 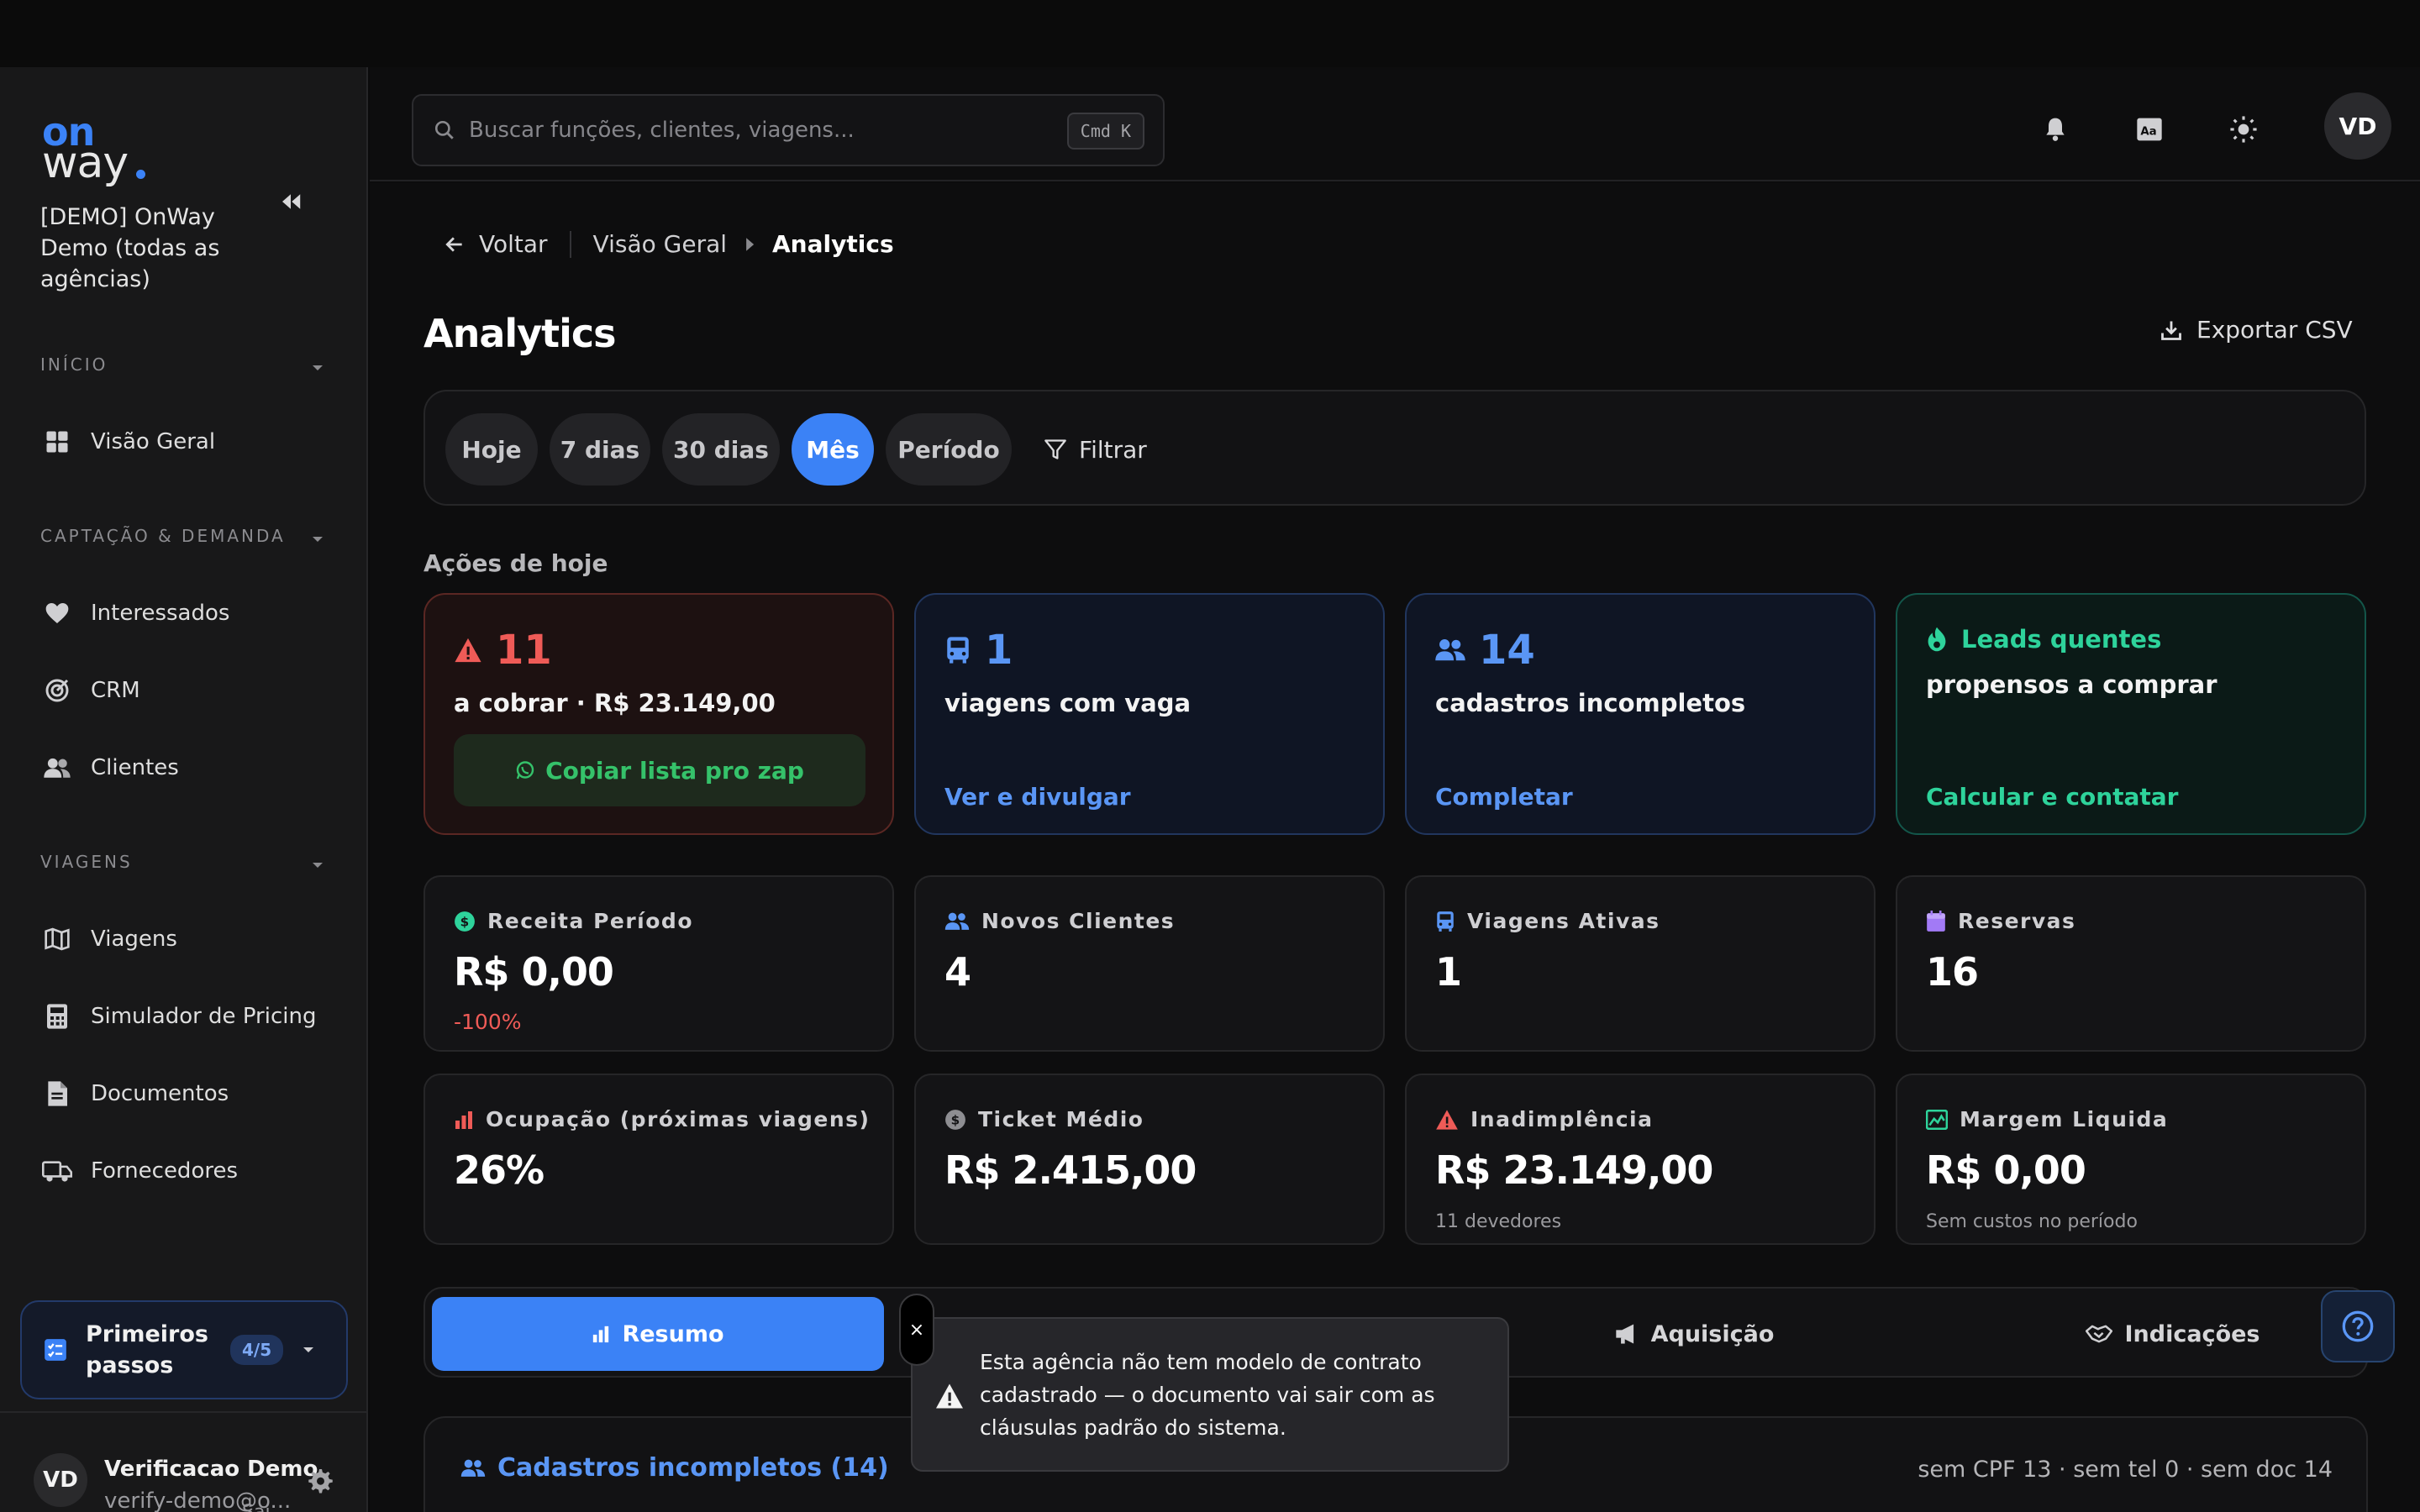 What do you see at coordinates (184, 1094) in the screenshot?
I see `sidebar-item-documentos: Documentos` at bounding box center [184, 1094].